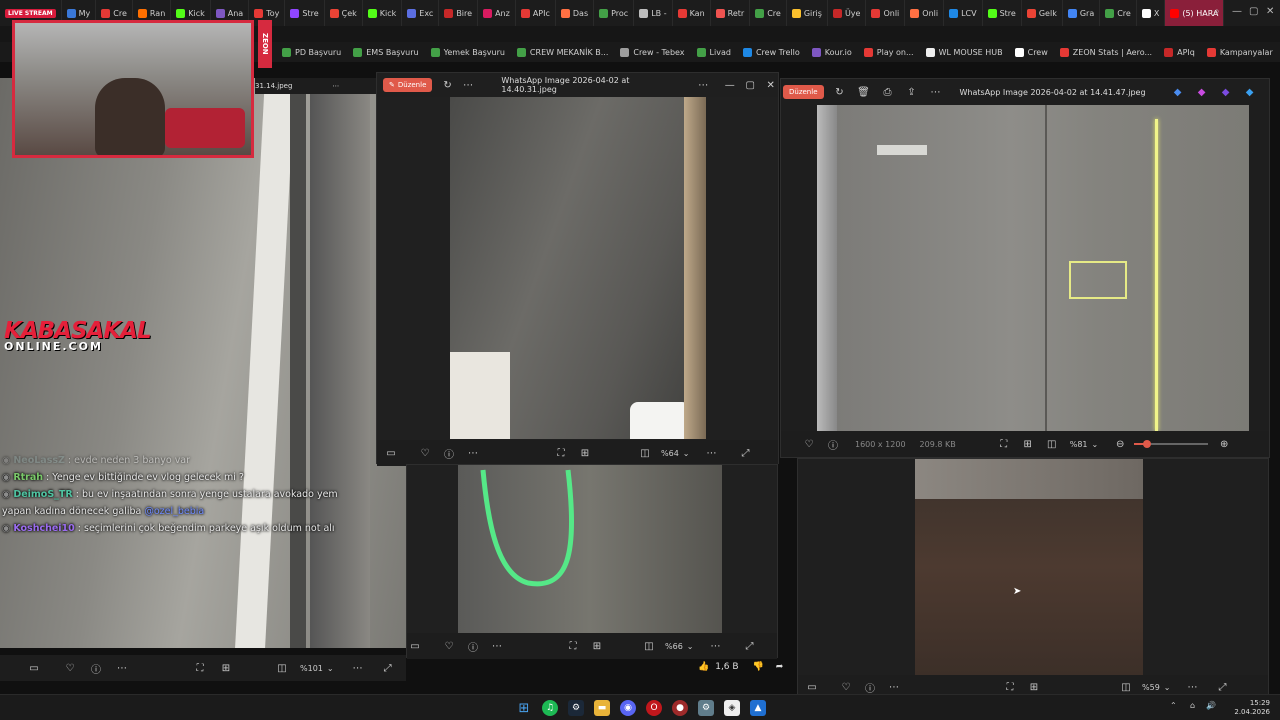 This screenshot has height=720, width=1280. Describe the element at coordinates (1120, 444) in the screenshot. I see `zoom-out-icon: ⊖` at that location.